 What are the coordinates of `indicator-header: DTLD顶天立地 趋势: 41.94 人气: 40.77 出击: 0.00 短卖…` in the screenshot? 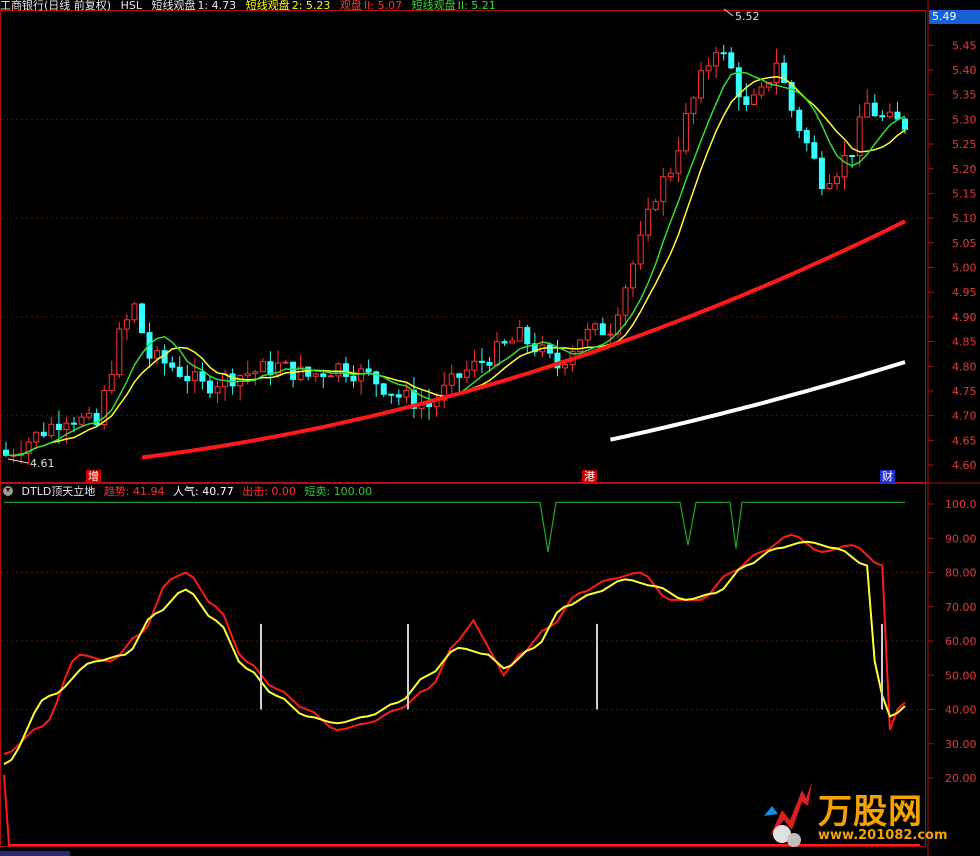 It's located at (188, 492).